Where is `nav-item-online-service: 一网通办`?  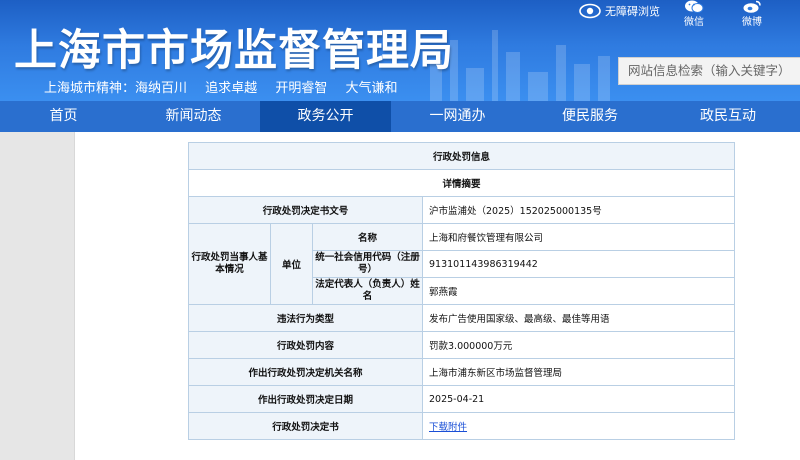
nav-item-online-service: 一网通办 is located at coordinates (457, 116).